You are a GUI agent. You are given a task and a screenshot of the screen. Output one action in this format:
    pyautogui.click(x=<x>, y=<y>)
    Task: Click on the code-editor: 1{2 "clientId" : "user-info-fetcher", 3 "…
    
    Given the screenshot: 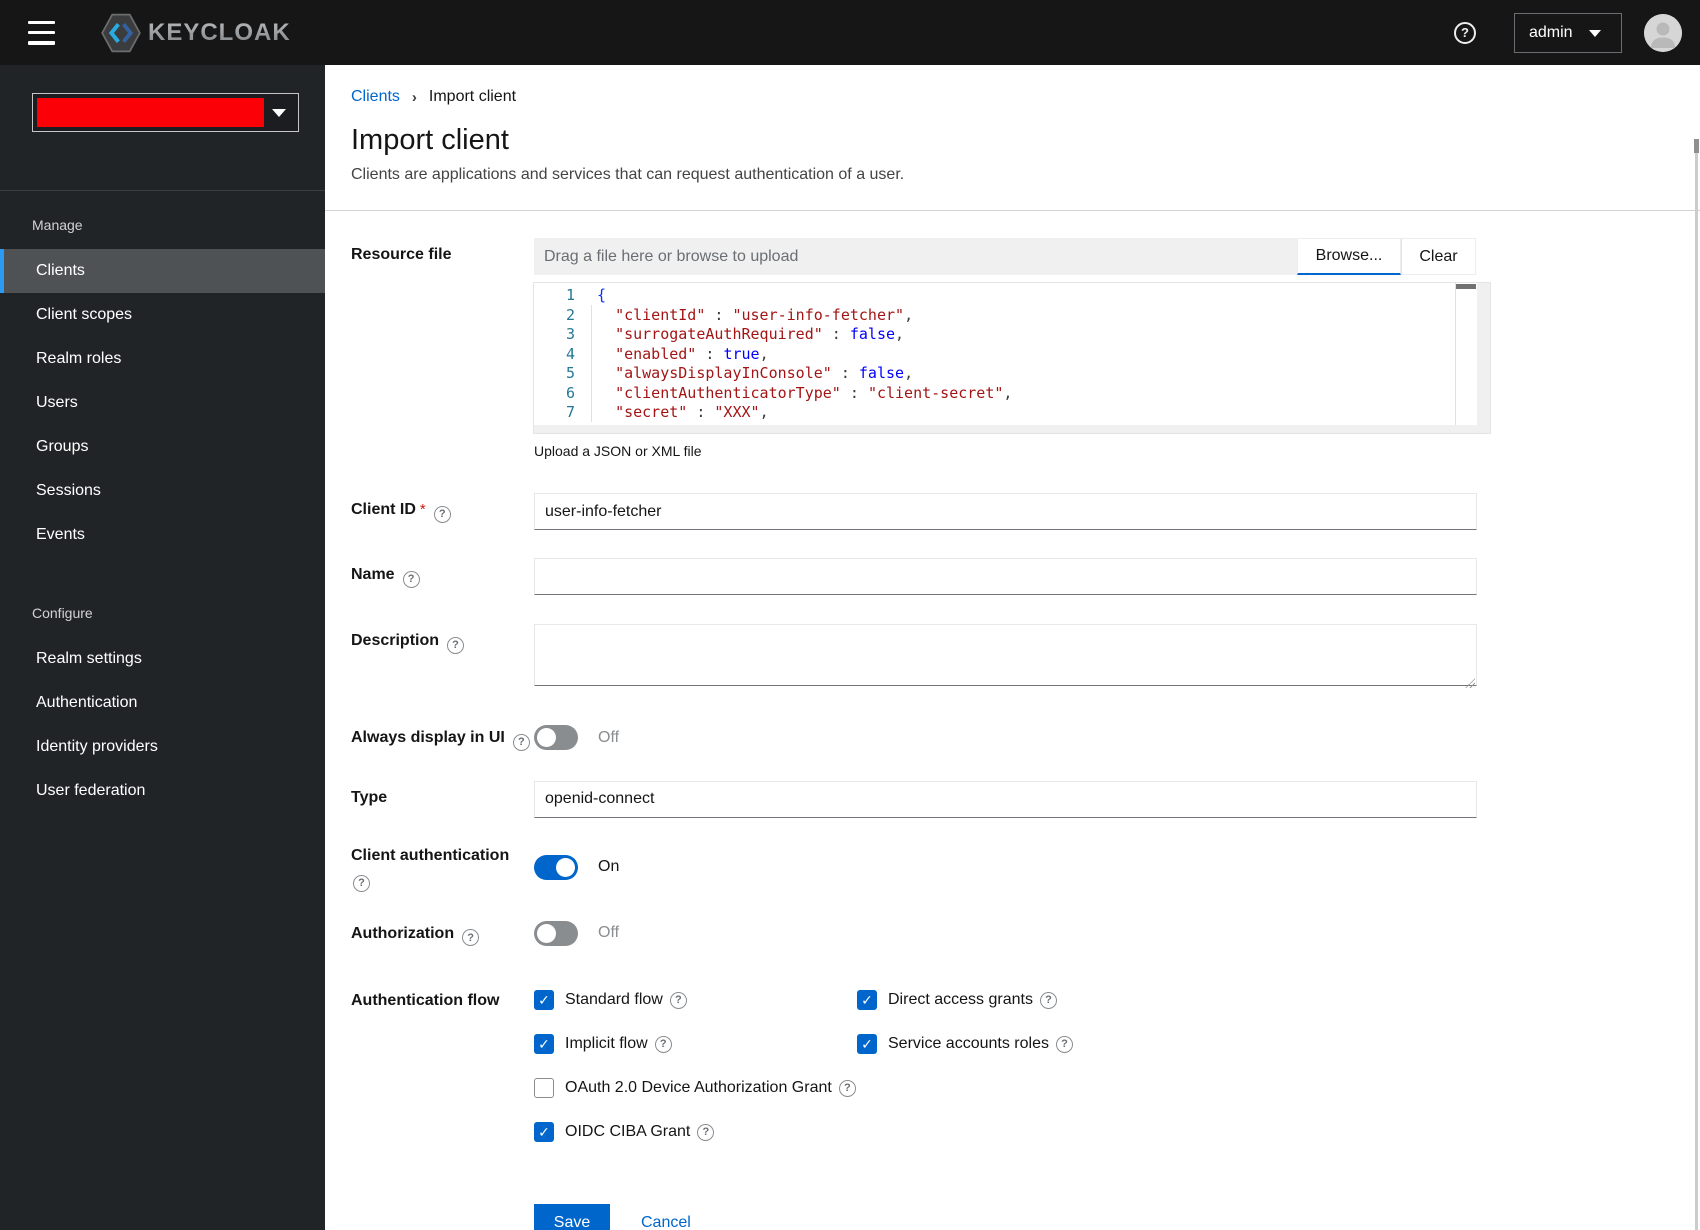 What is the action you would take?
    pyautogui.click(x=1012, y=358)
    